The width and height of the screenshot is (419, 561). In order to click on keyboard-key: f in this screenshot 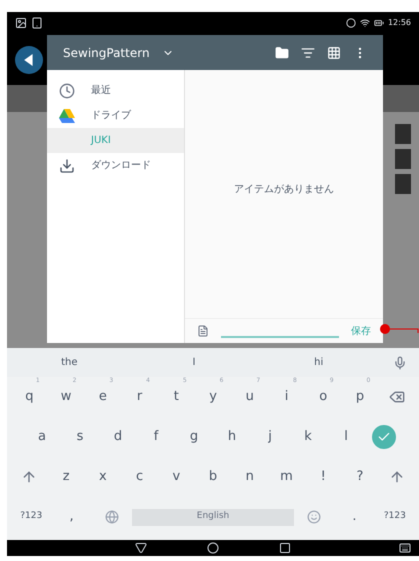, I will do `click(156, 437)`.